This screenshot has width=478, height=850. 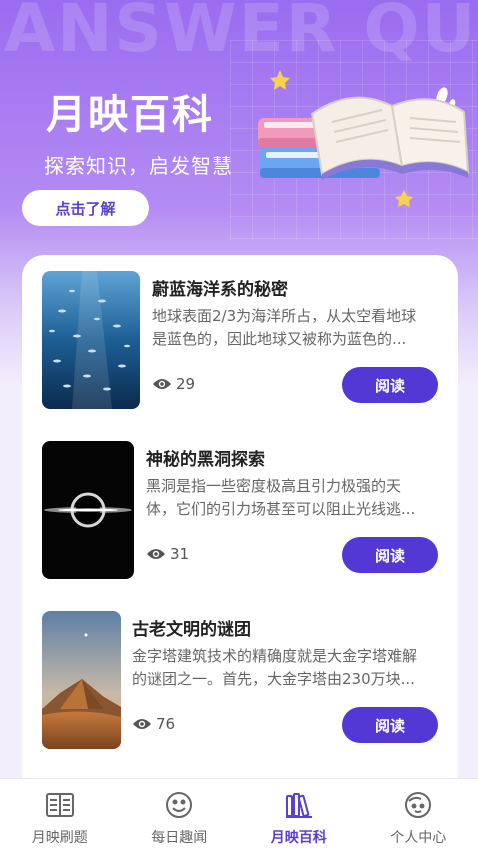 I want to click on view-count: 29, so click(x=173, y=384).